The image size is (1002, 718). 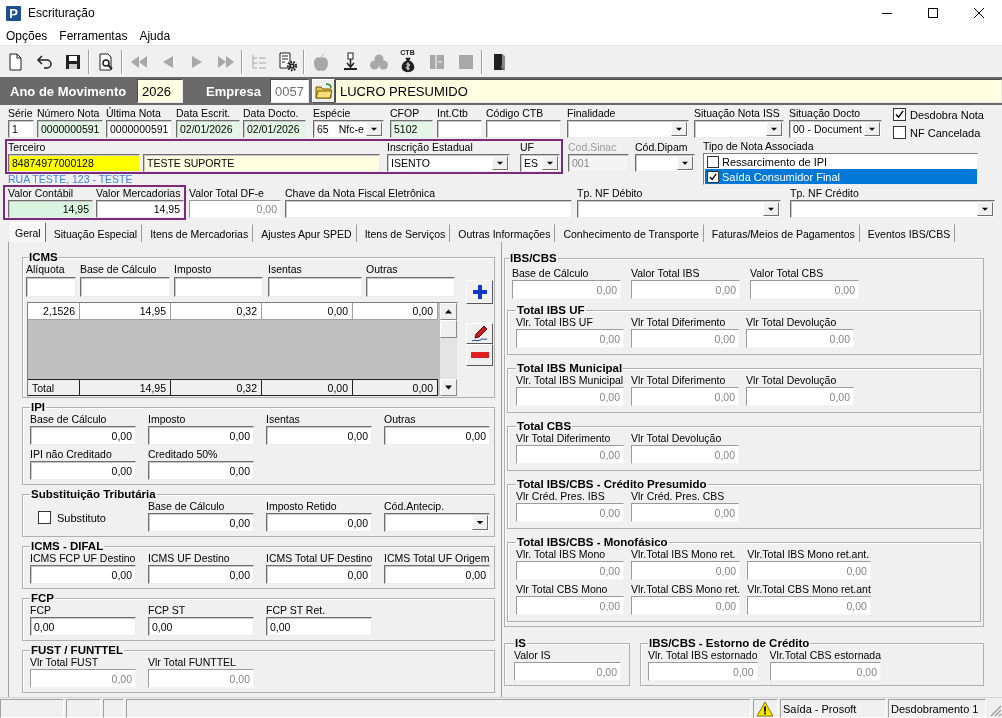 What do you see at coordinates (74, 163) in the screenshot?
I see `input-field: 84874977000128` at bounding box center [74, 163].